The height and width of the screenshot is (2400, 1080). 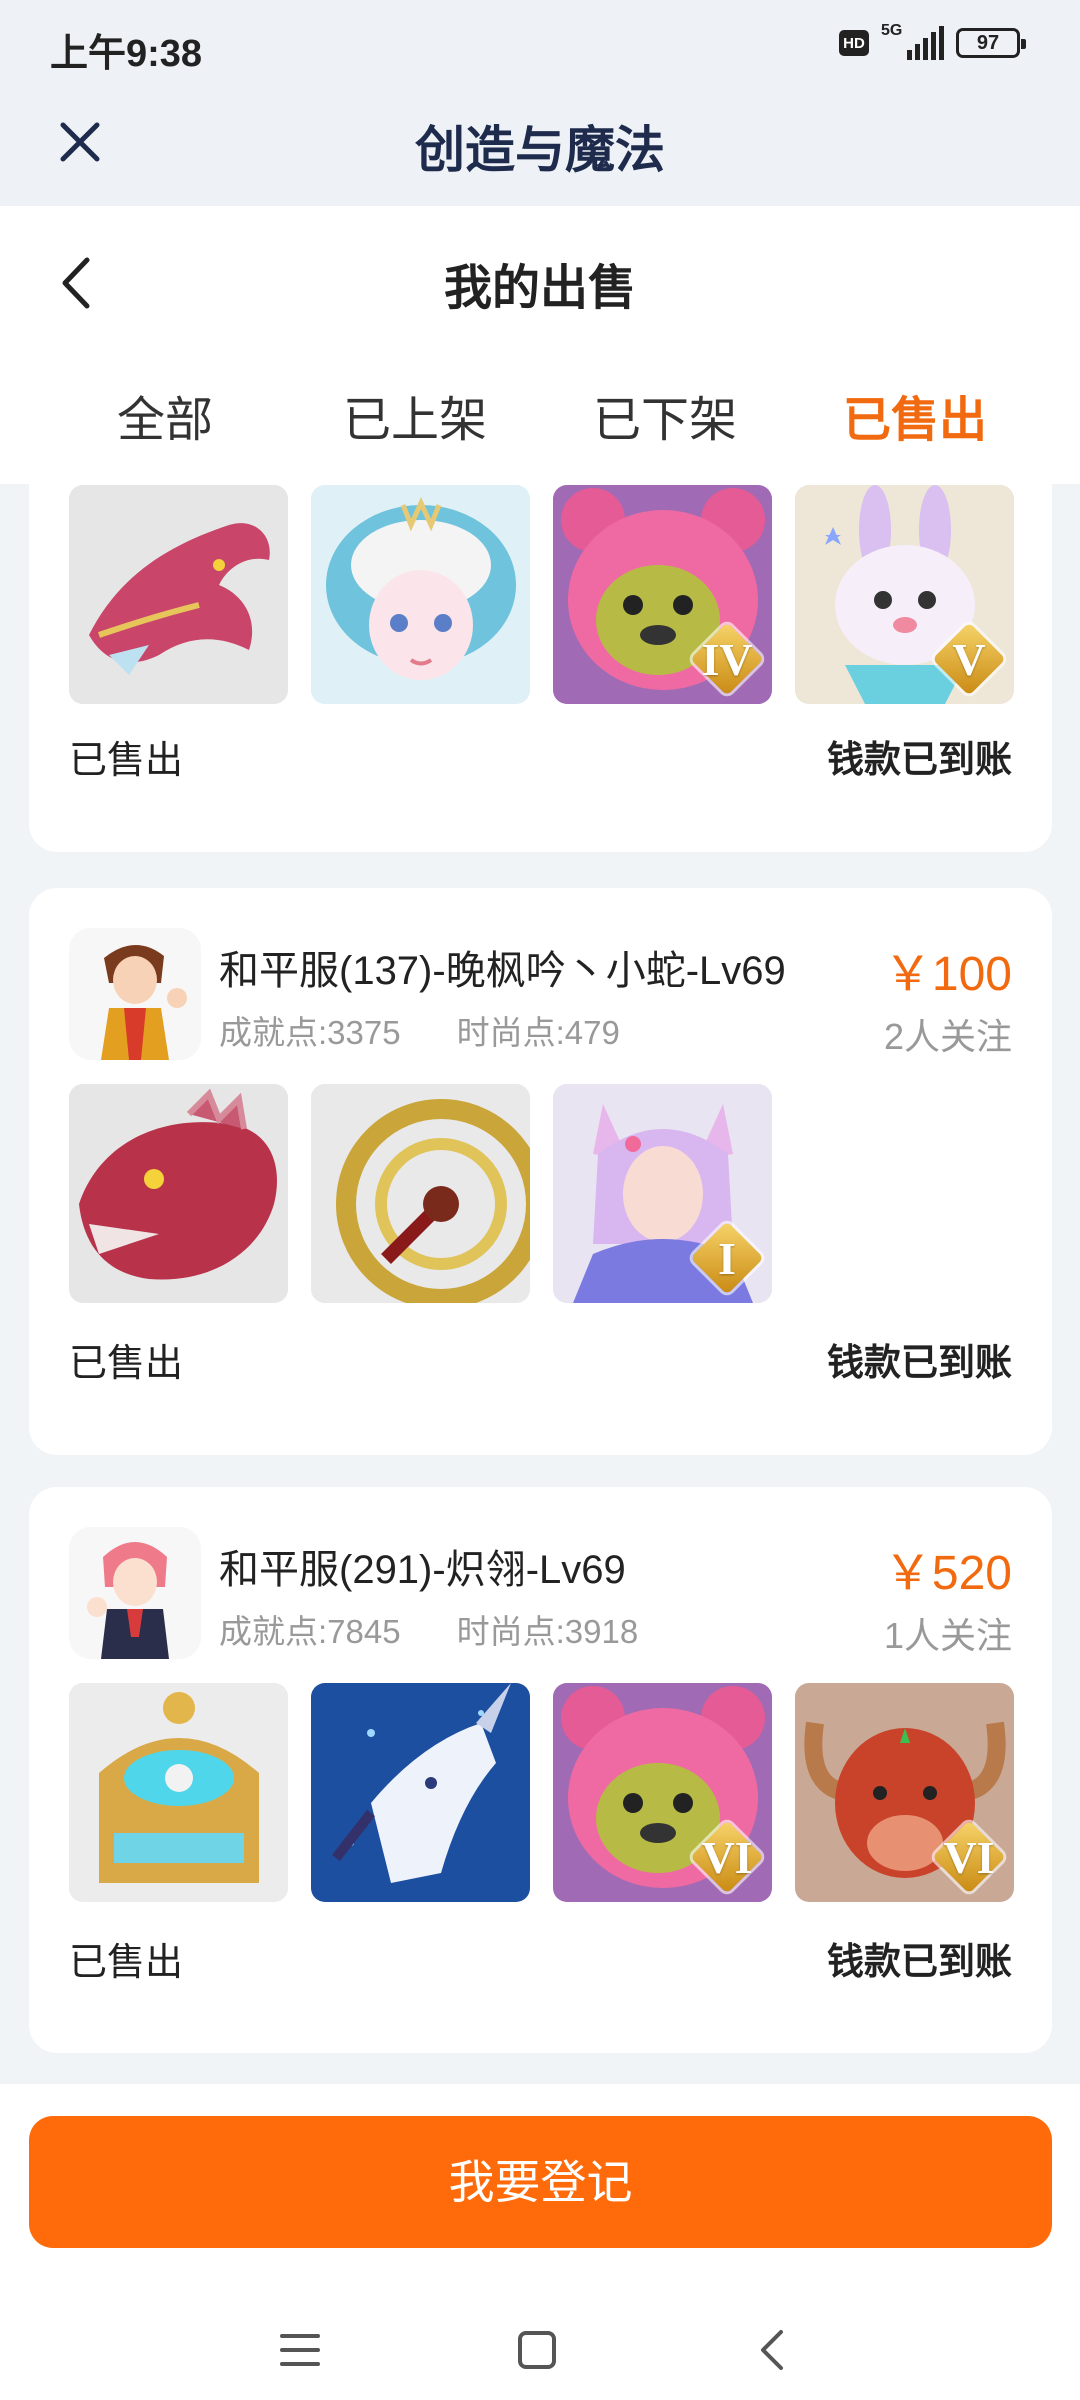 What do you see at coordinates (538, 1032) in the screenshot?
I see `fashion-points: 时尚点:479` at bounding box center [538, 1032].